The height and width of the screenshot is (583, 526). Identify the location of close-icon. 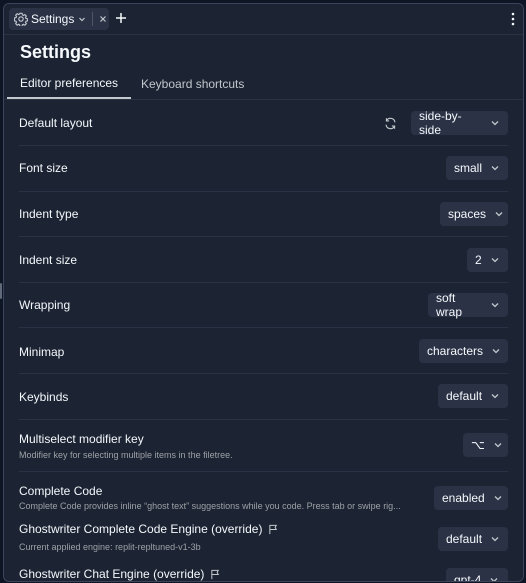
(103, 19).